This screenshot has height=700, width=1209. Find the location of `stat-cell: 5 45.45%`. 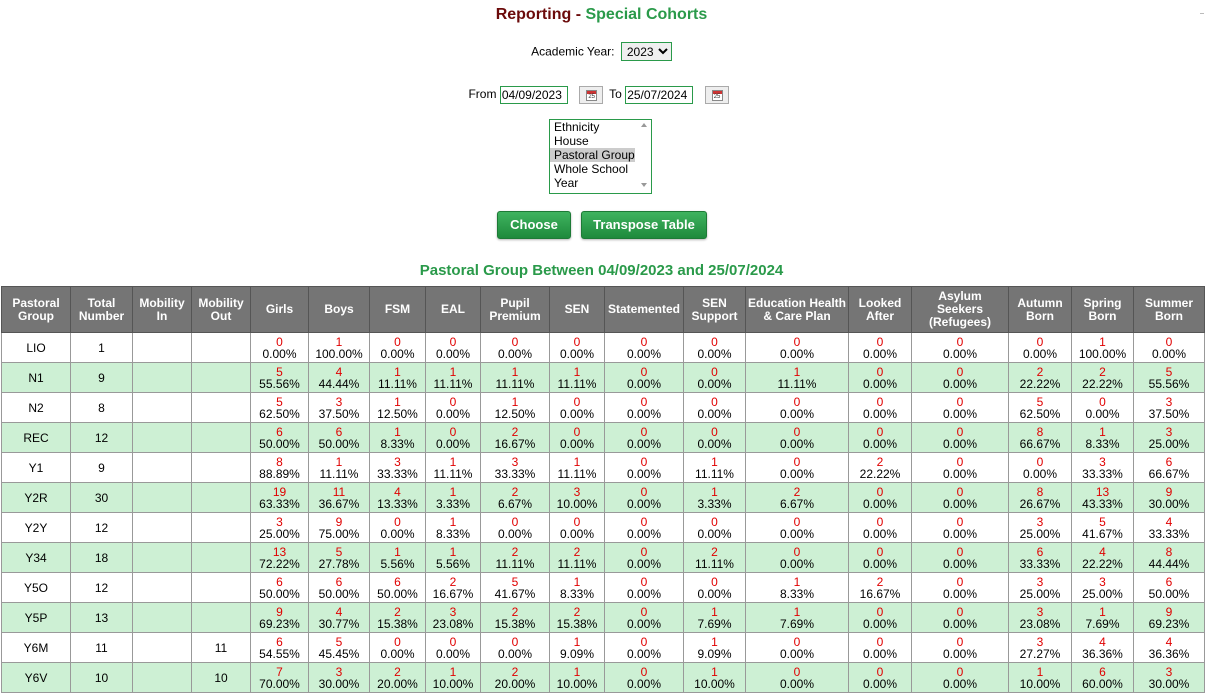

stat-cell: 5 45.45% is located at coordinates (339, 647).